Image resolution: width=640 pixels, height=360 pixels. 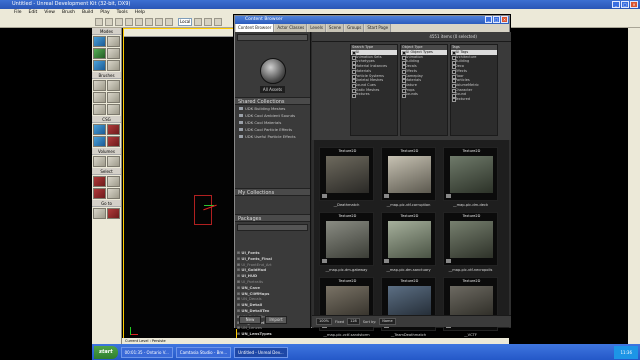 I want to click on cb-close-button: ×, so click(x=504, y=19).